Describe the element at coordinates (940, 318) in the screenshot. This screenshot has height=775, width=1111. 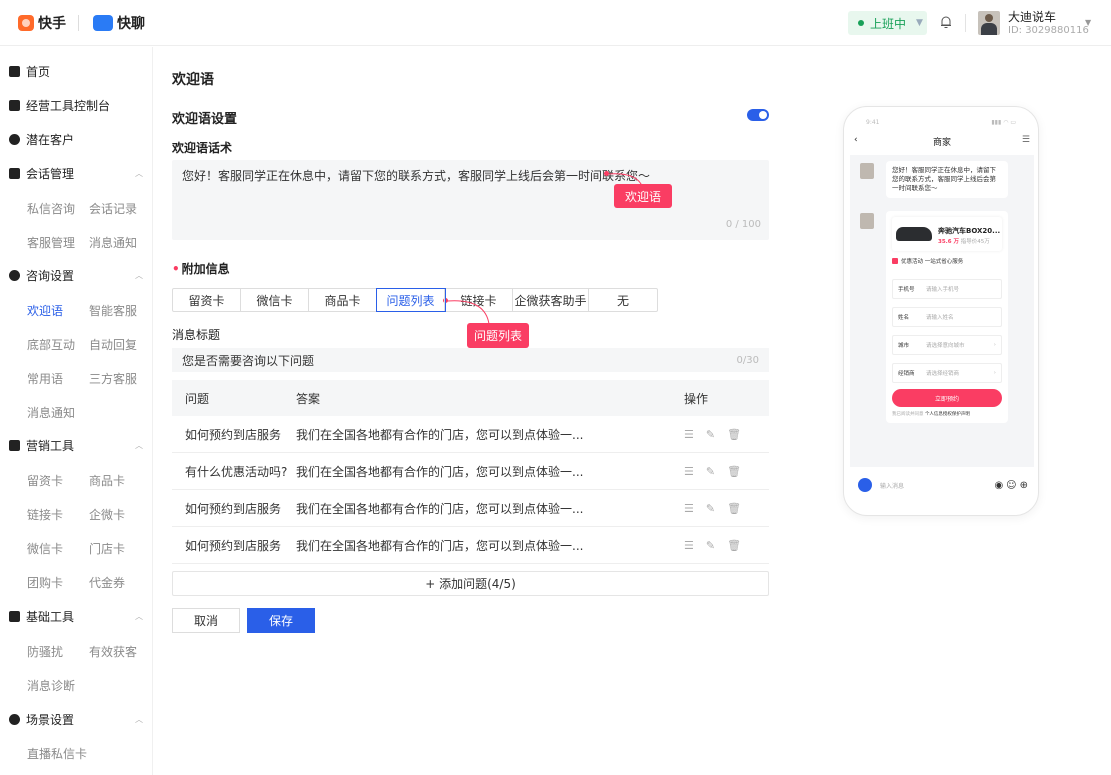
I see `field-placeholder: 请输入姓名` at that location.